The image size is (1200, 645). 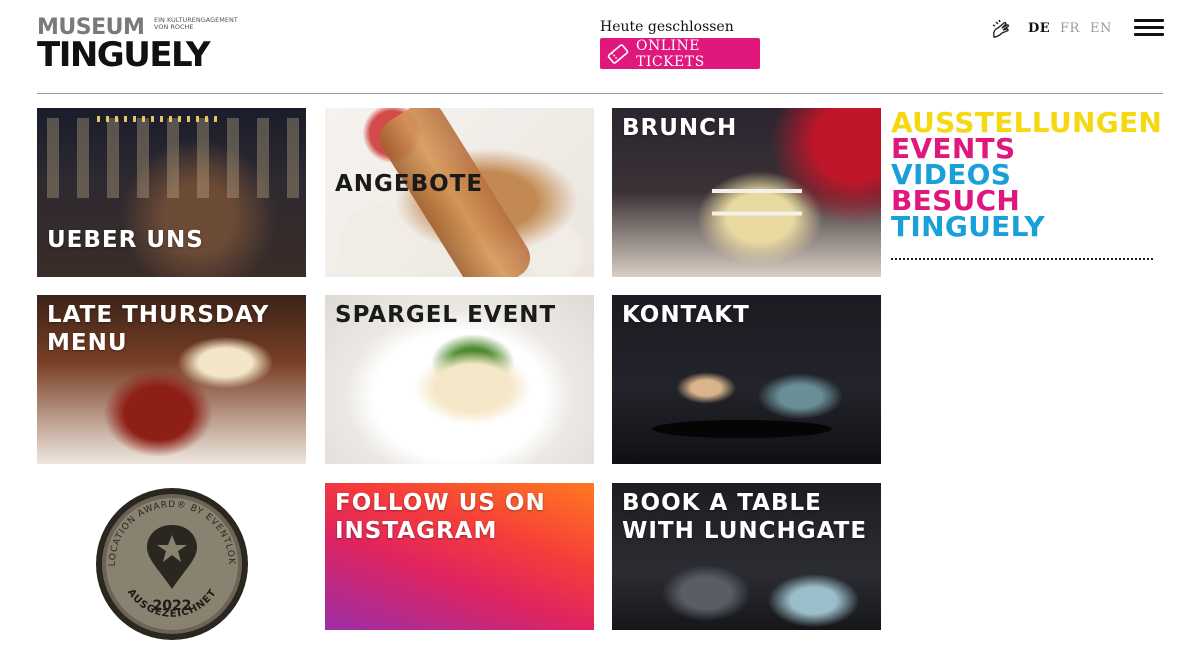 I want to click on online-tickets-button: ONLINE TICKETS, so click(x=680, y=53).